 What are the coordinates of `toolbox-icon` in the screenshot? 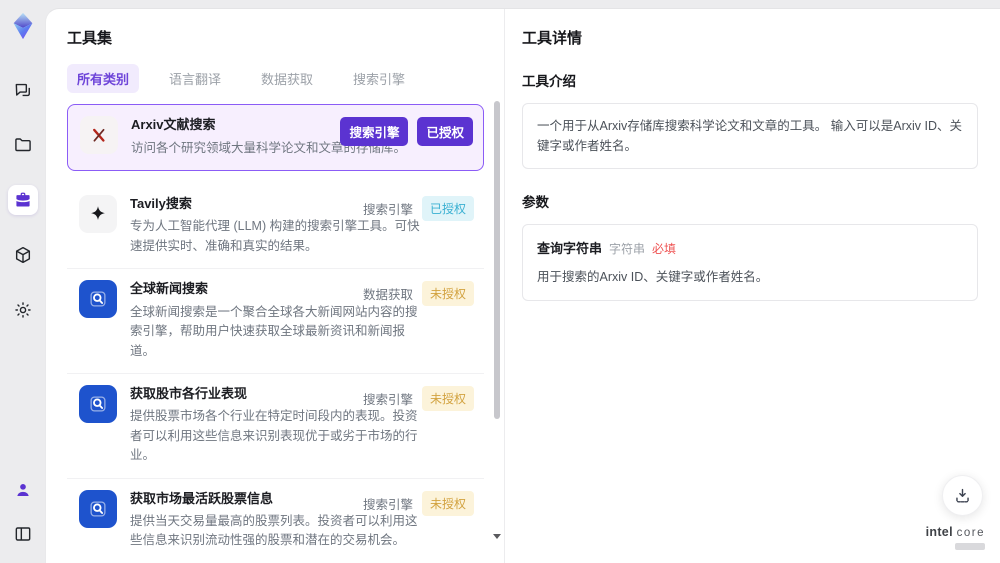 It's located at (22, 199).